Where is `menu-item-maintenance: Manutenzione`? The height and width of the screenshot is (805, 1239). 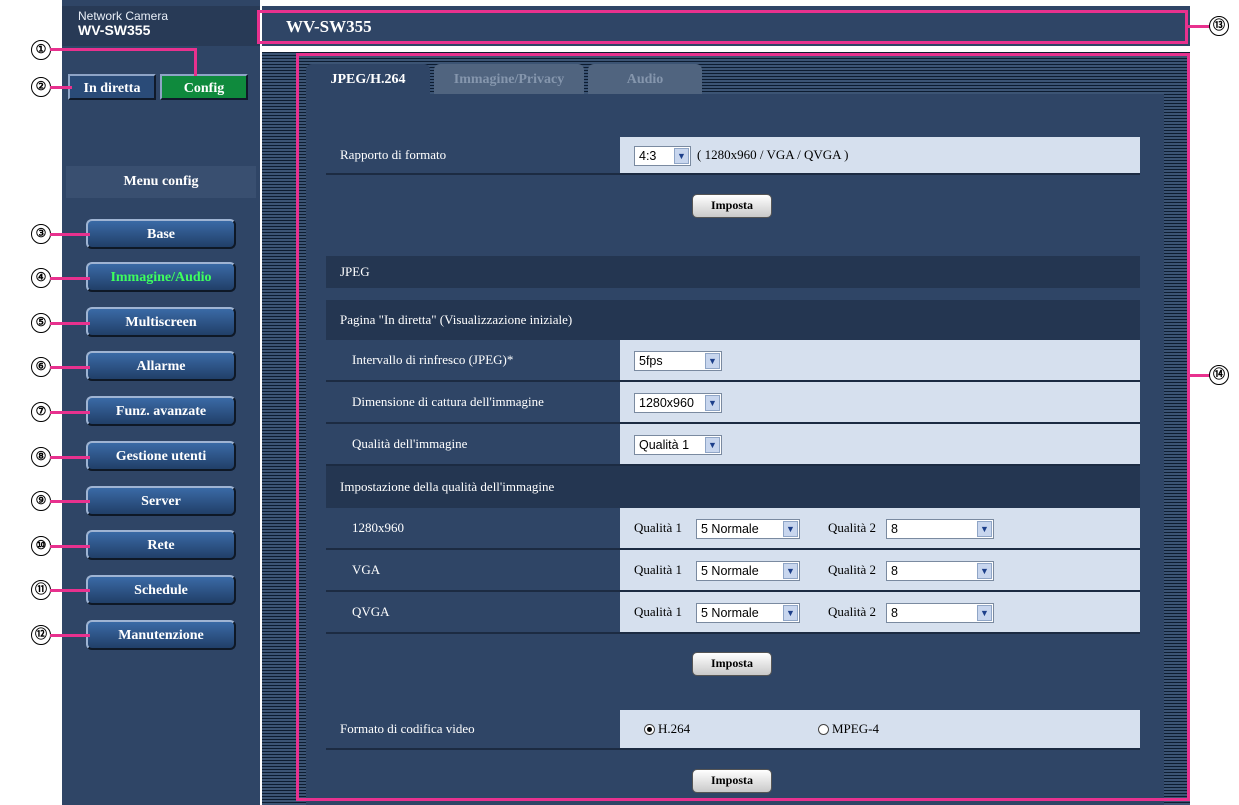 menu-item-maintenance: Manutenzione is located at coordinates (161, 635).